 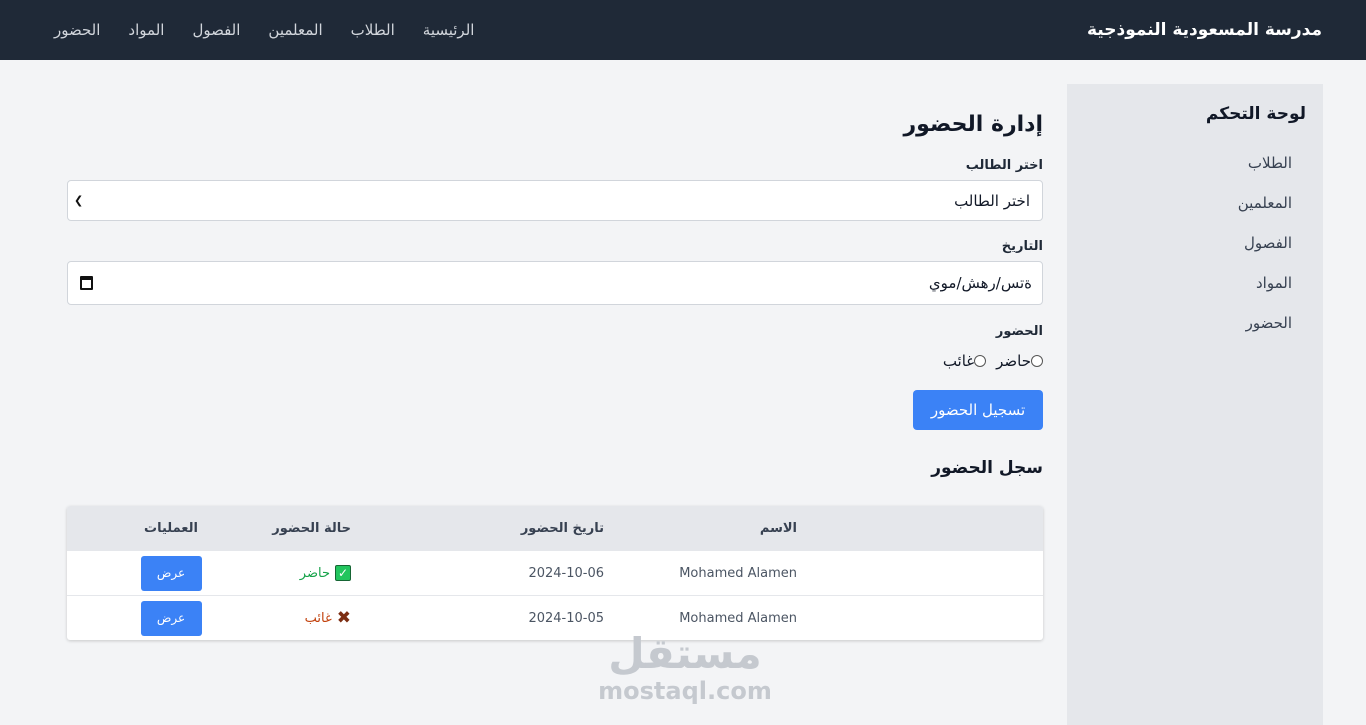 What do you see at coordinates (1204, 30) in the screenshot?
I see `brand-title: مدرسة المسعودية النموذجية` at bounding box center [1204, 30].